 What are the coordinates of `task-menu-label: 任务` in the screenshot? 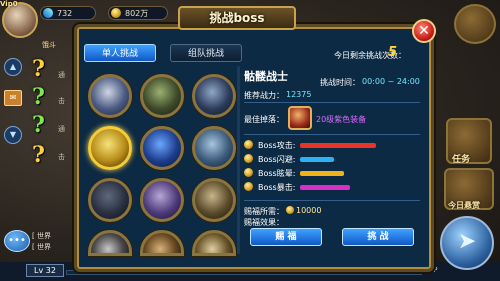 It's located at (461, 160).